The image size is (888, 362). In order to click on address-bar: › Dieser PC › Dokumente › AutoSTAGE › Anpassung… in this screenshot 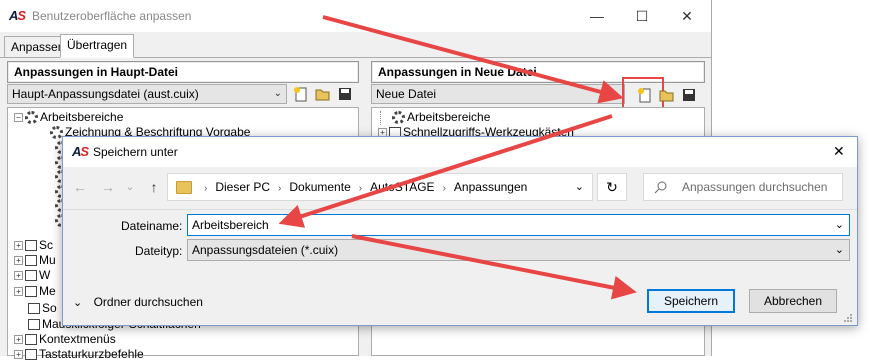, I will do `click(380, 187)`.